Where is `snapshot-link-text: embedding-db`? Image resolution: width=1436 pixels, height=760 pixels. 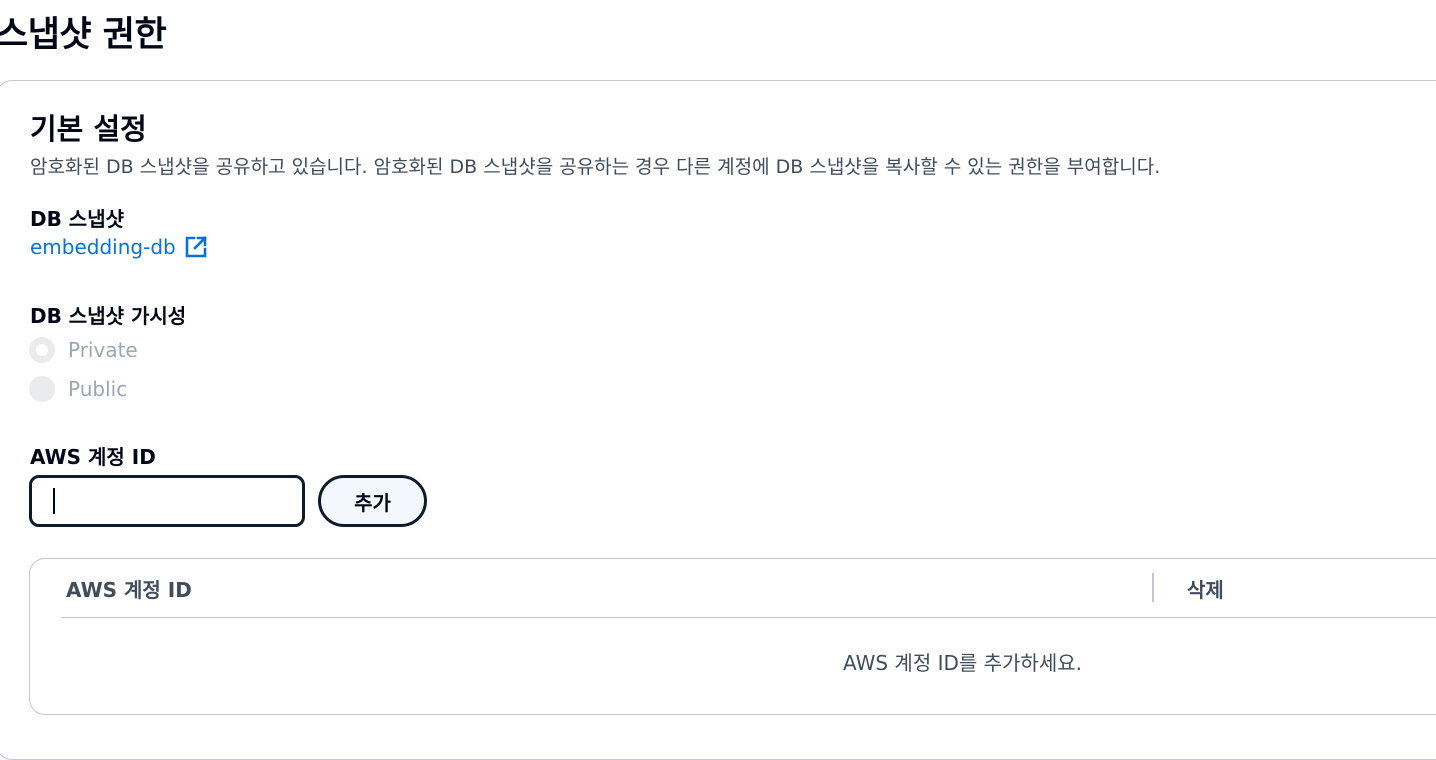
snapshot-link-text: embedding-db is located at coordinates (103, 247).